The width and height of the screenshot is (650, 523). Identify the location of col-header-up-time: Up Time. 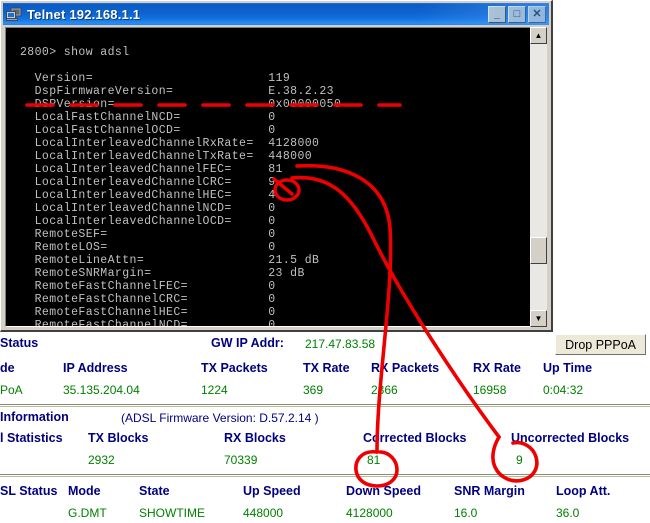
(568, 368).